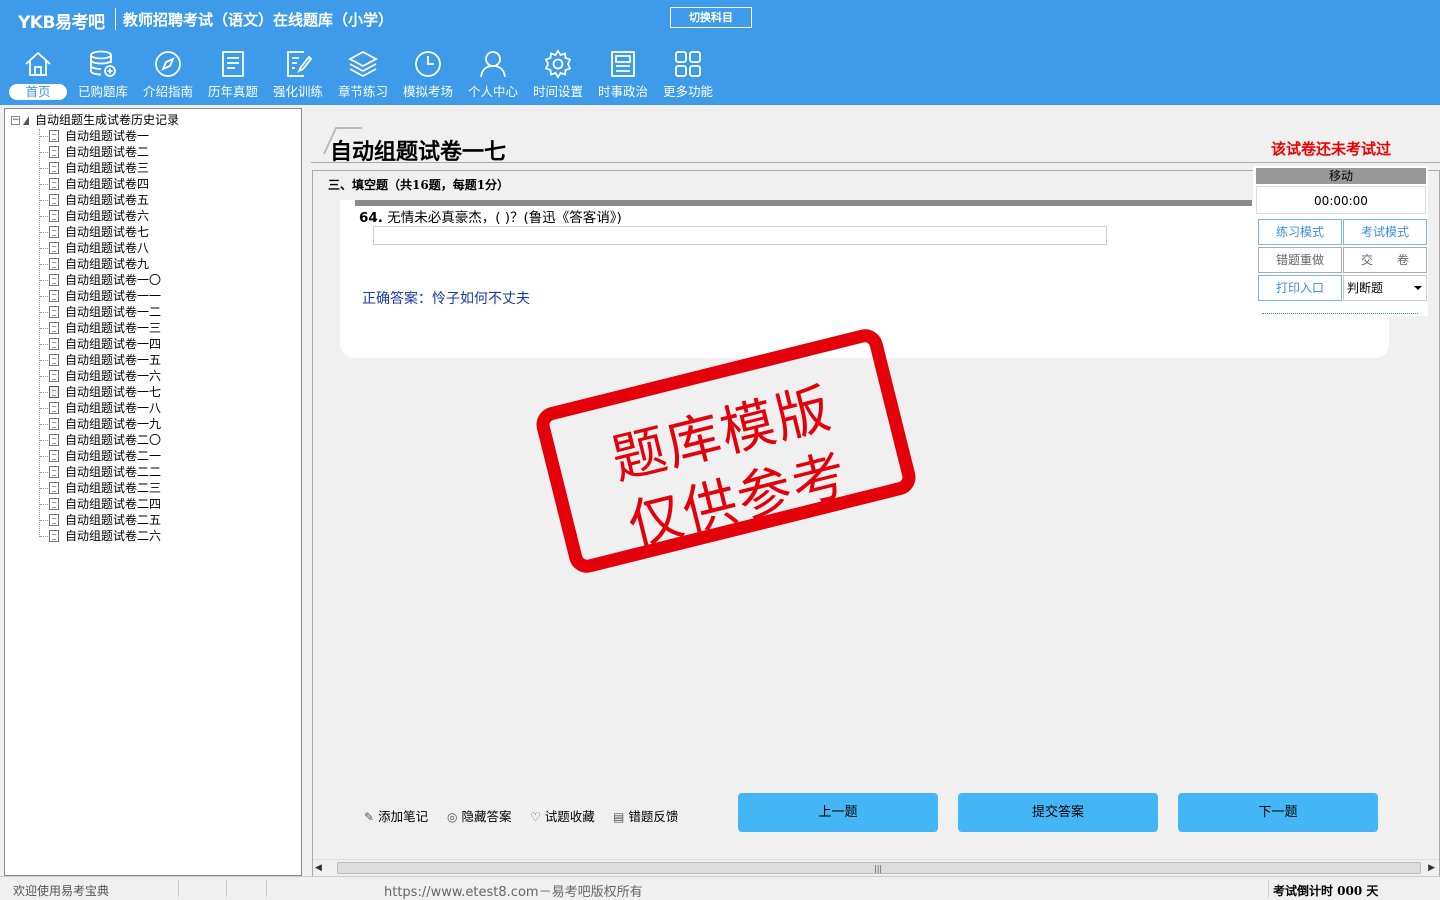  What do you see at coordinates (54, 392) in the screenshot?
I see `document-open-icon` at bounding box center [54, 392].